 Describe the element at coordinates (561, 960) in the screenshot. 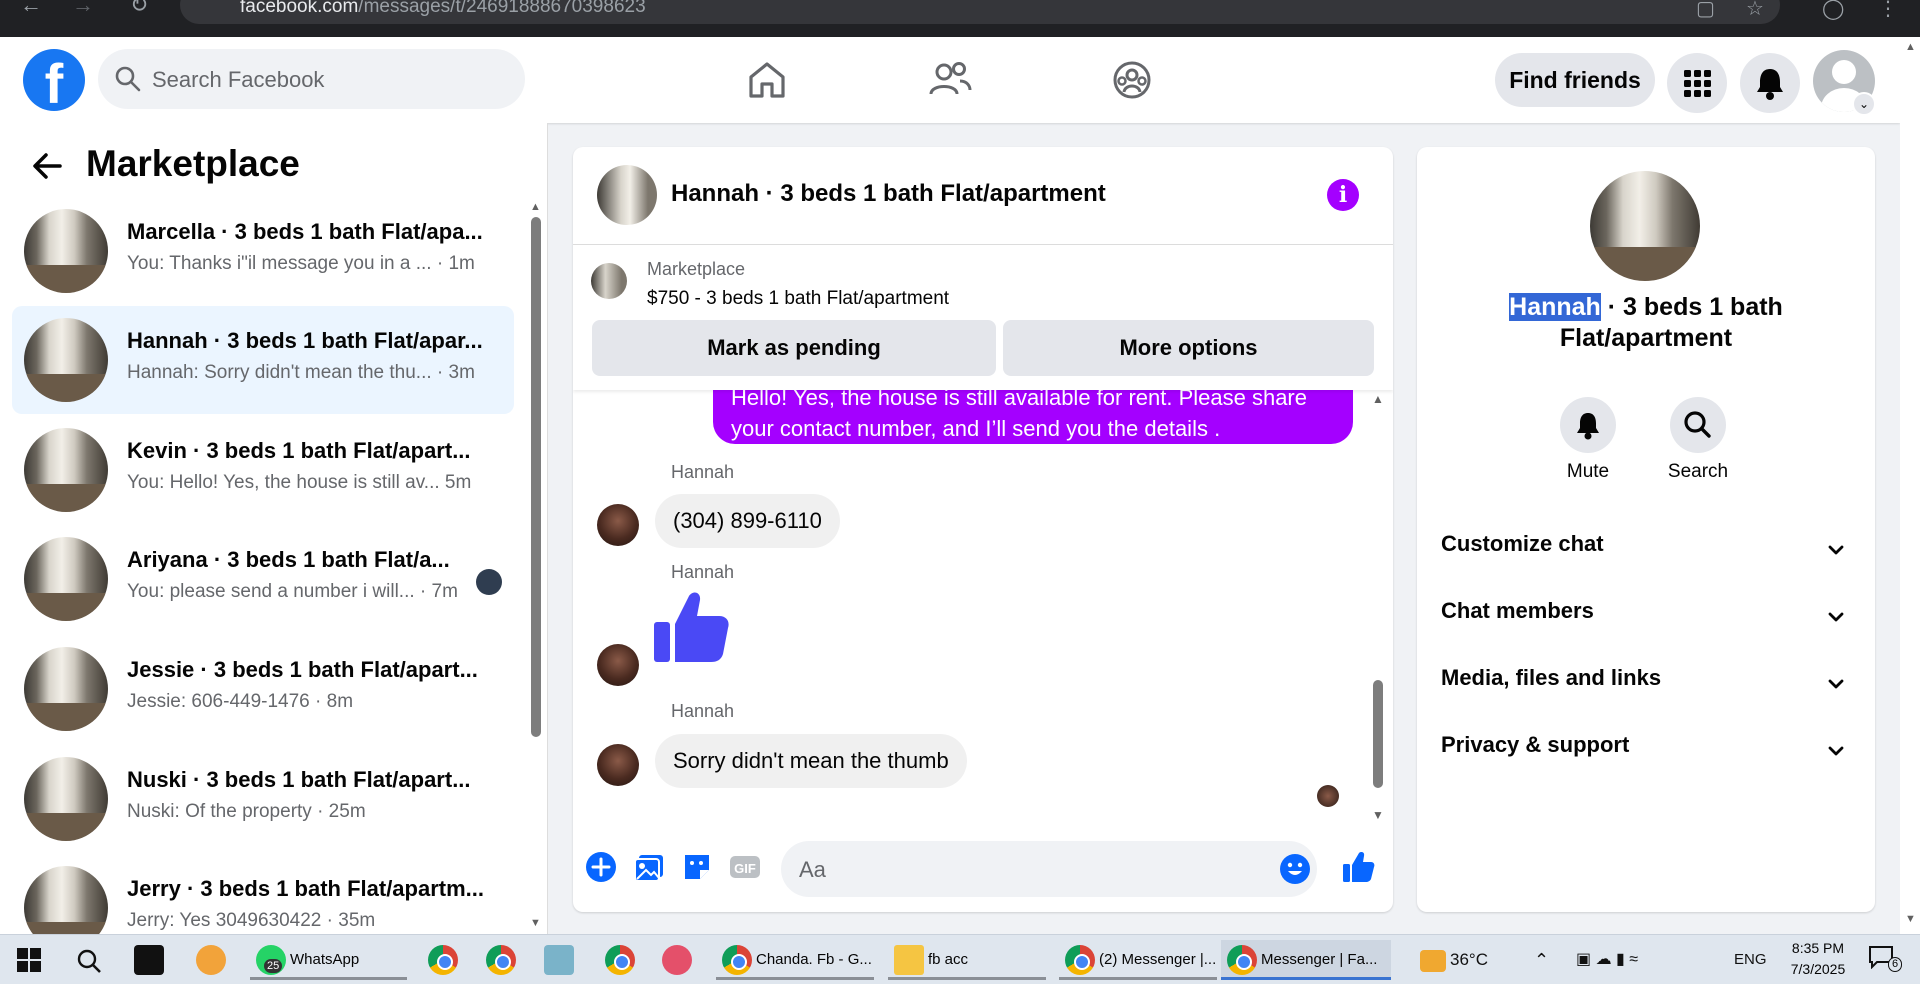

I see `notes-app-icon` at that location.